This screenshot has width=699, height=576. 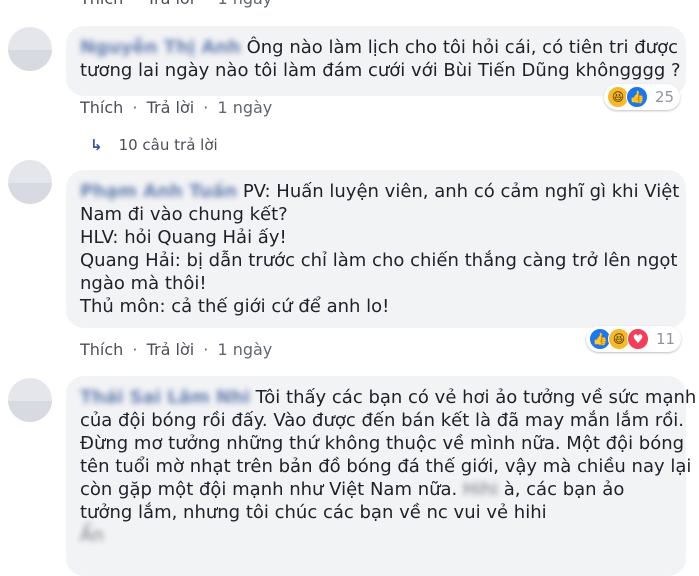 What do you see at coordinates (92, 535) in the screenshot?
I see `truncated-line: Ẩn` at bounding box center [92, 535].